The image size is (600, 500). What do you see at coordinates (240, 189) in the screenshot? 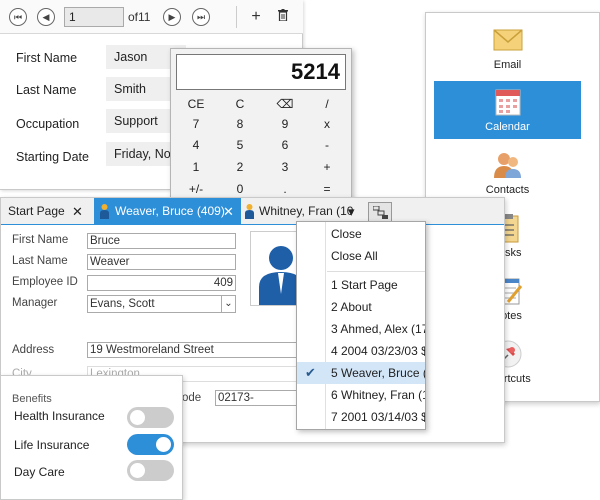
I see `calc-key: 0` at bounding box center [240, 189].